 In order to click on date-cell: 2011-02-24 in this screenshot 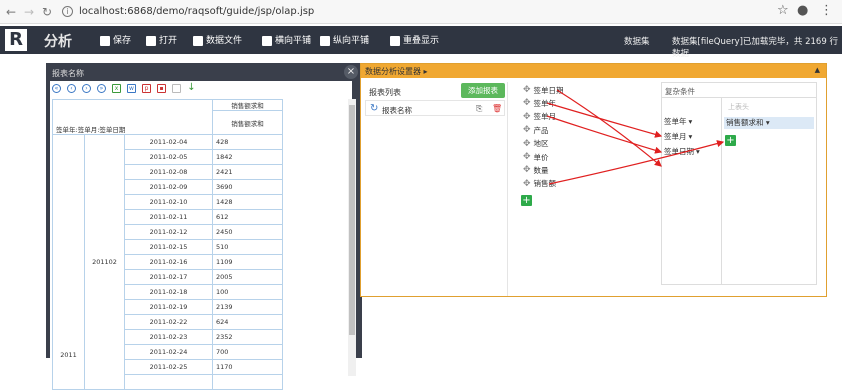, I will do `click(168, 352)`.